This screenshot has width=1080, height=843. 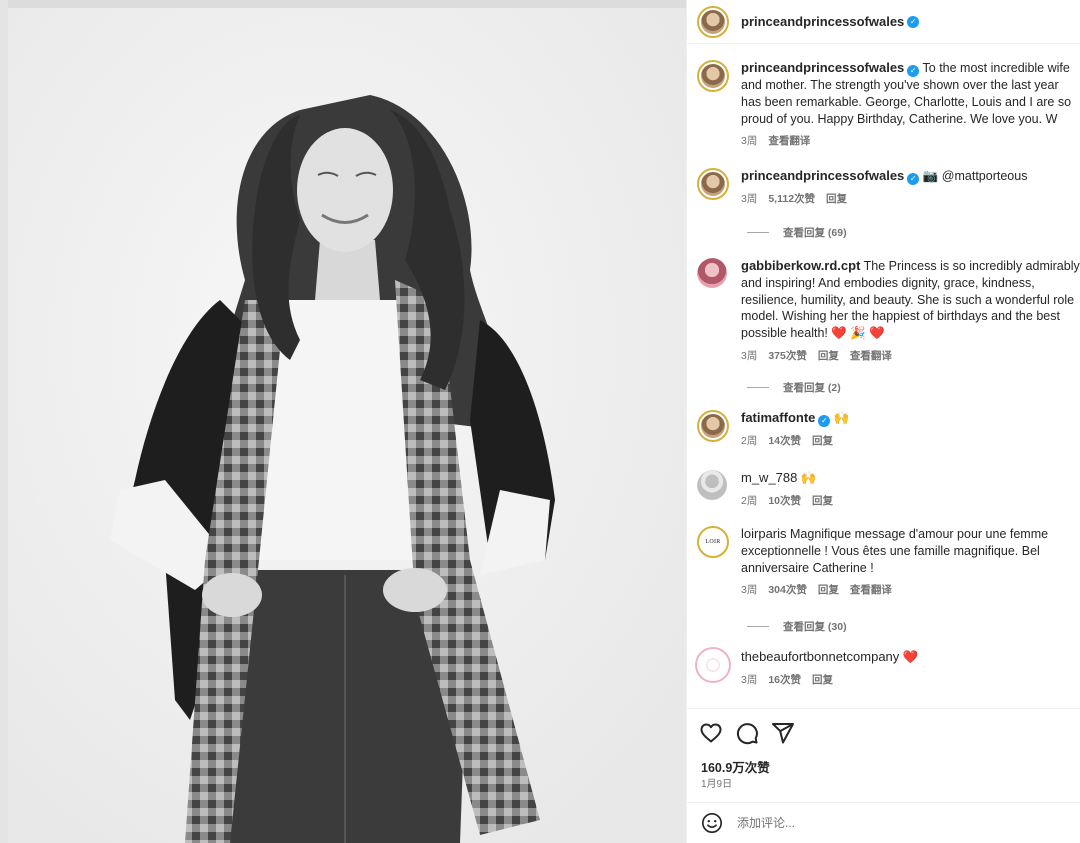 I want to click on comment-likes: 5,112次赞, so click(x=791, y=198).